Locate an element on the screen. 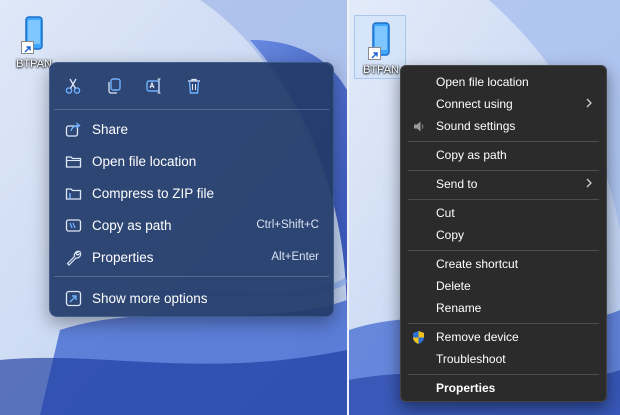 Image resolution: width=620 pixels, height=415 pixels. copy-icon is located at coordinates (114, 86).